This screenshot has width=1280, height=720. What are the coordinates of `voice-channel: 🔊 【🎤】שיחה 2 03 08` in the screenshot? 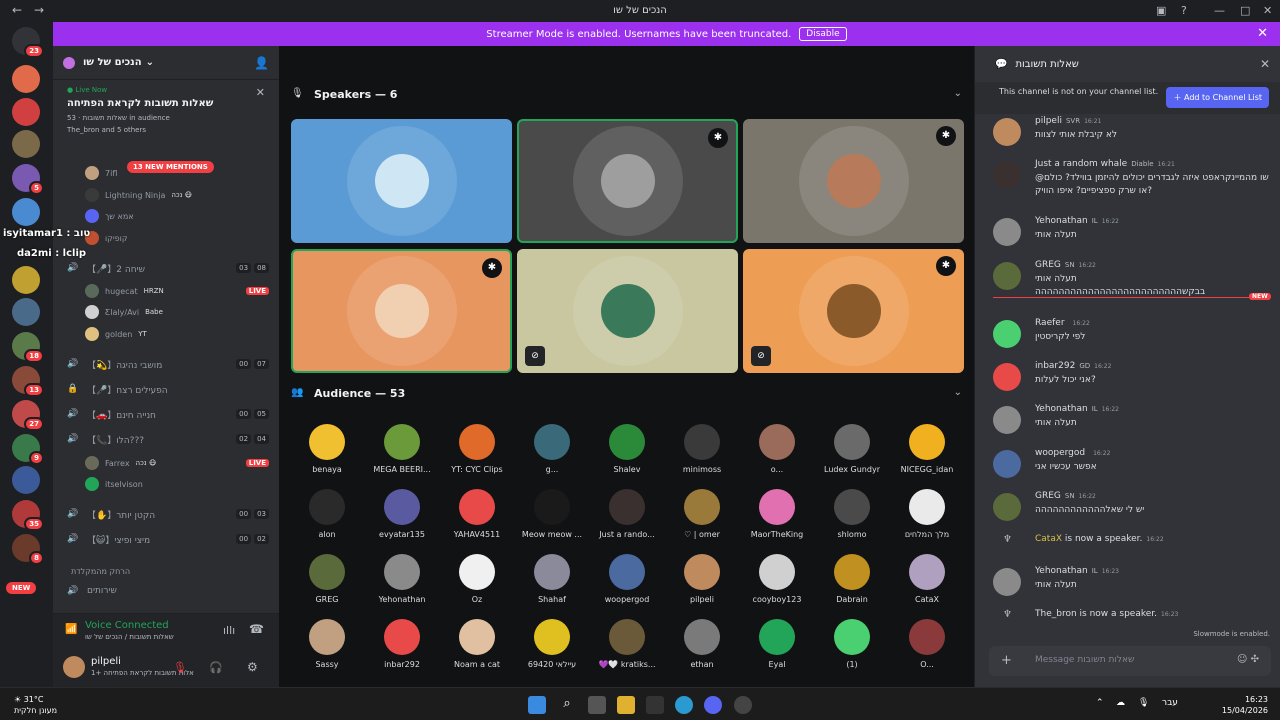 It's located at (168, 268).